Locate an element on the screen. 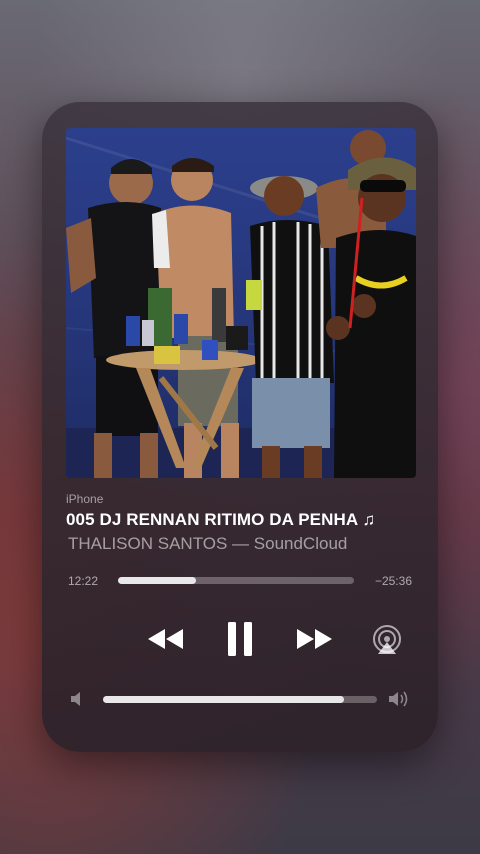 This screenshot has width=480, height=854. fast-forward-icon is located at coordinates (314, 639).